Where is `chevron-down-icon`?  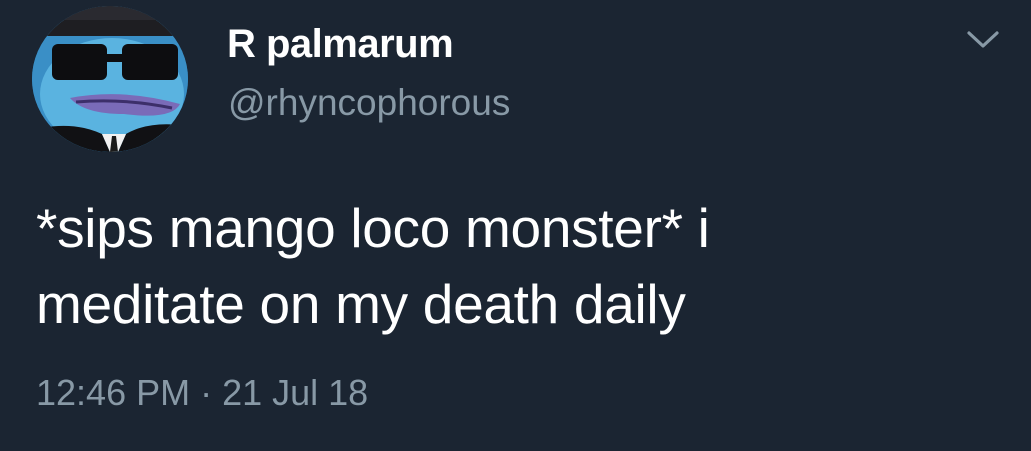
chevron-down-icon is located at coordinates (983, 39).